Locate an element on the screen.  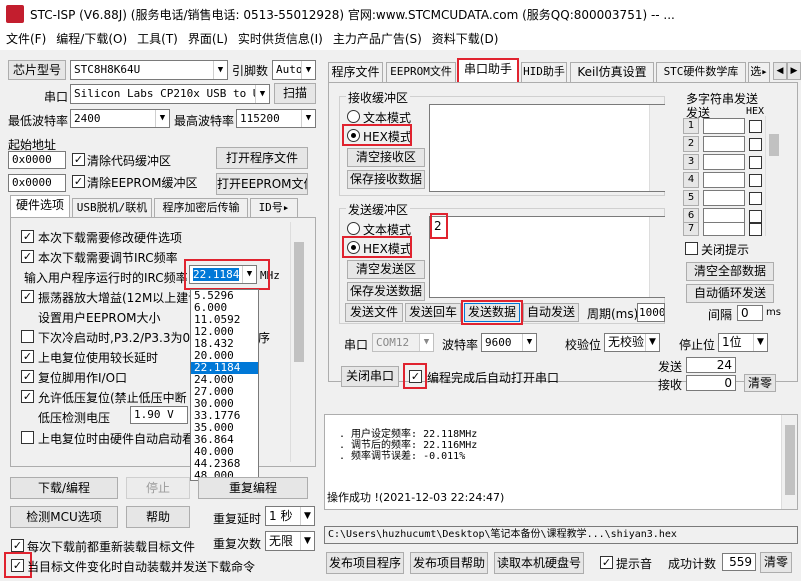
opt-watchdog-checkbox is located at coordinates (27, 437).